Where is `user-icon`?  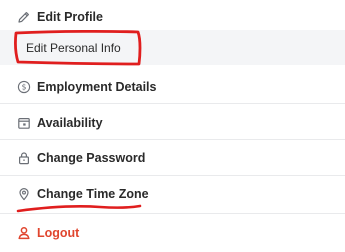
user-icon is located at coordinates (24, 233).